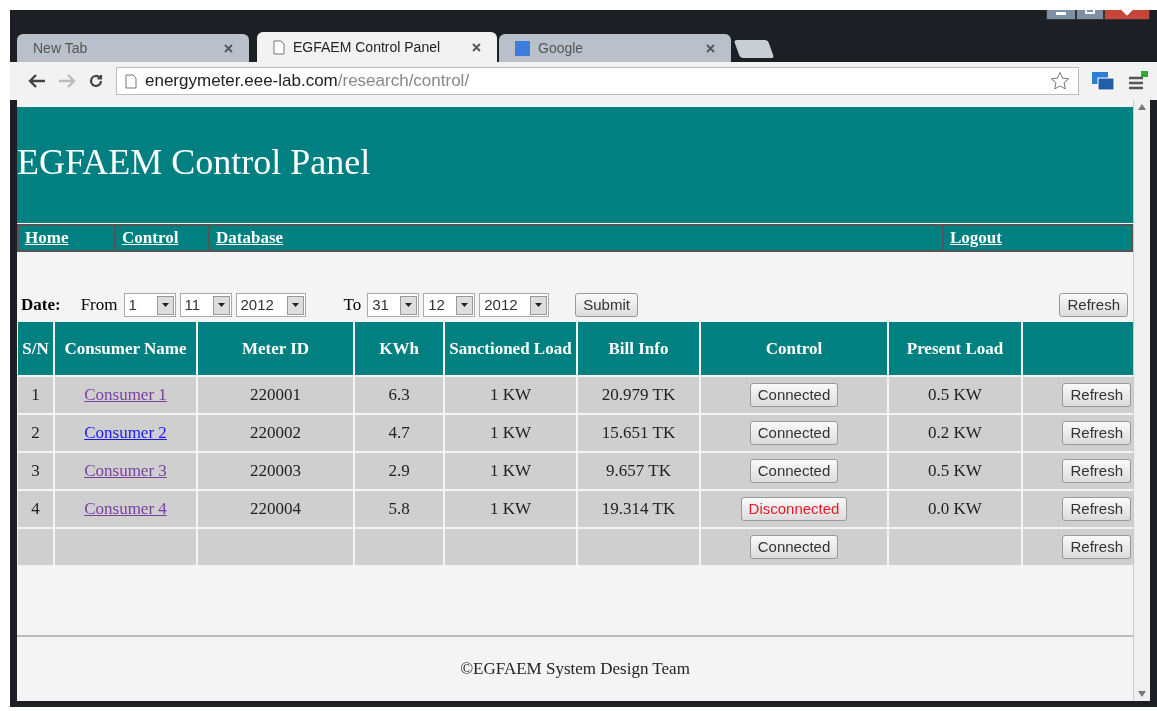  Describe the element at coordinates (125, 348) in the screenshot. I see `column-header: Consumer Name` at that location.